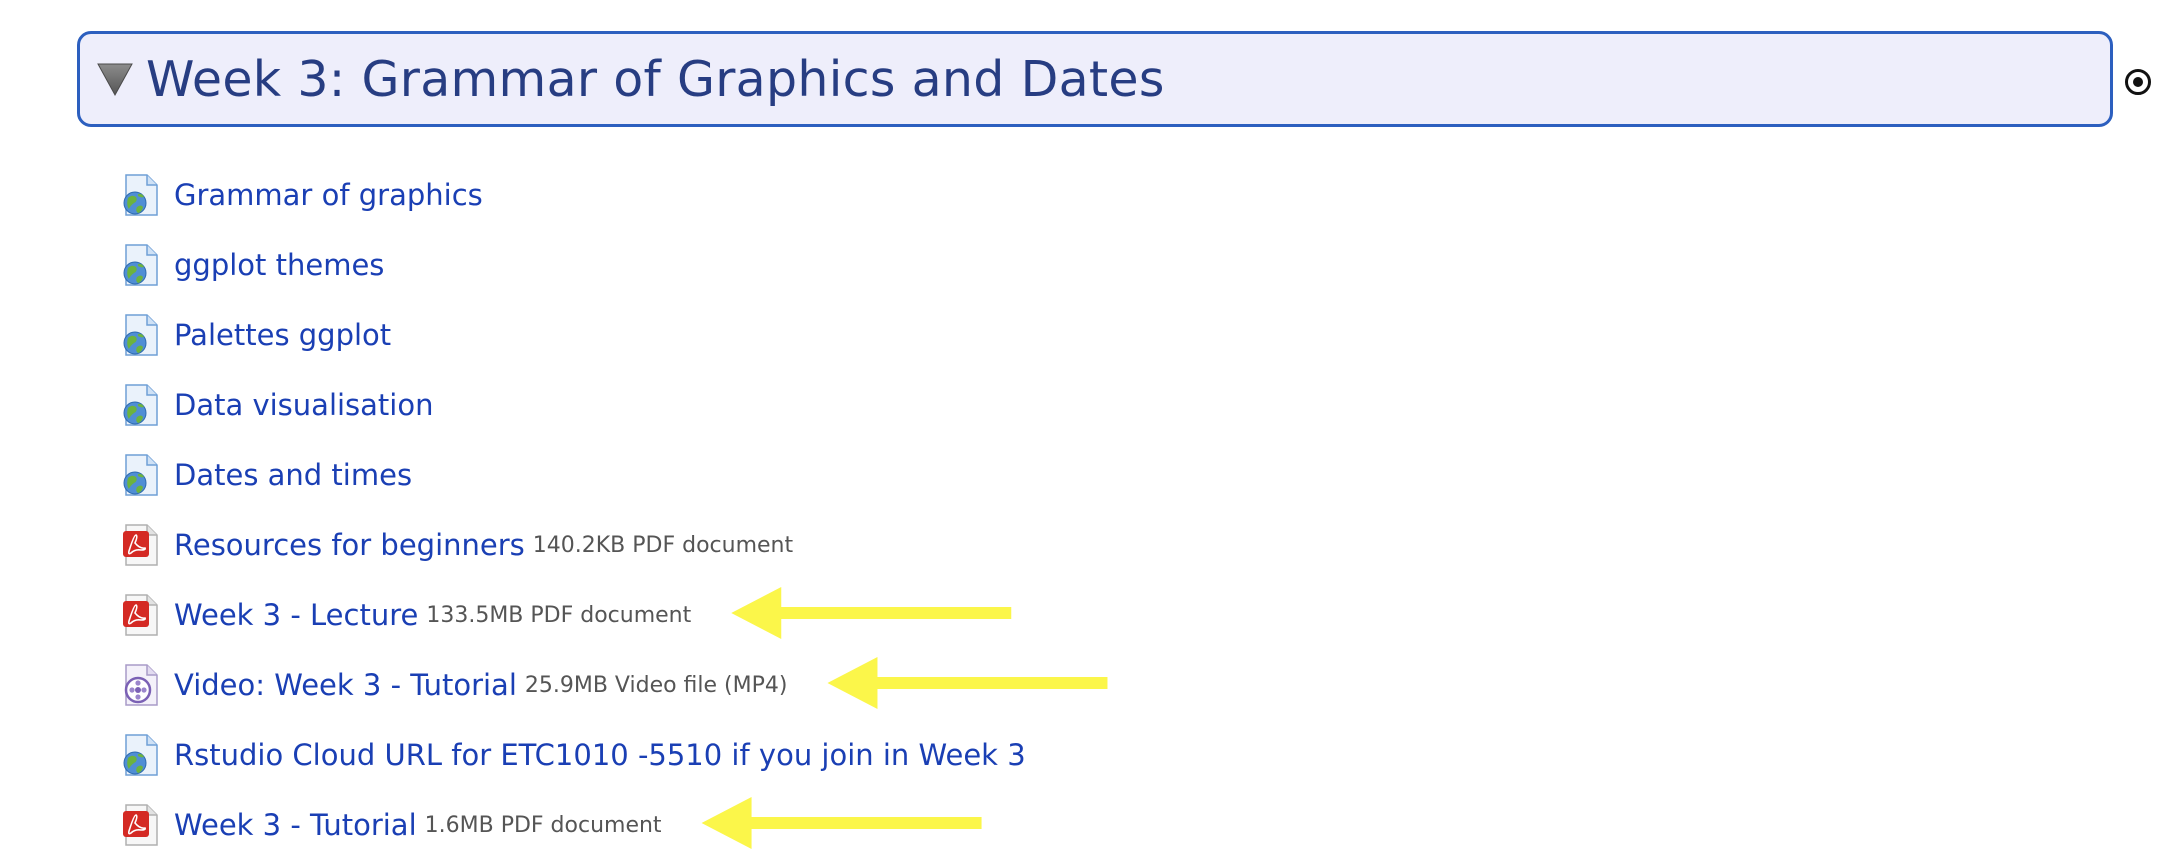 This screenshot has width=2174, height=854. I want to click on section-header: Week 3: Grammar of Graphics and Dates, so click(1095, 79).